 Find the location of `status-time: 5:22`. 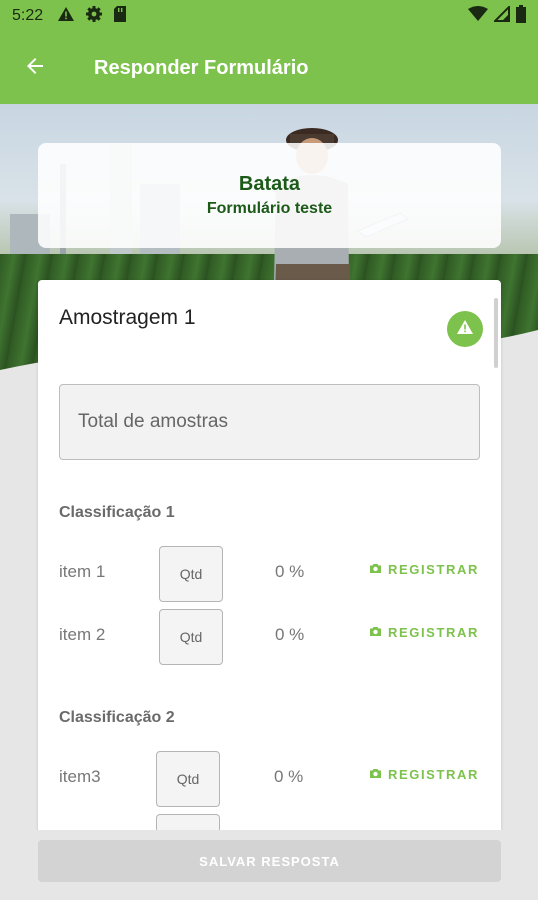

status-time: 5:22 is located at coordinates (28, 15).